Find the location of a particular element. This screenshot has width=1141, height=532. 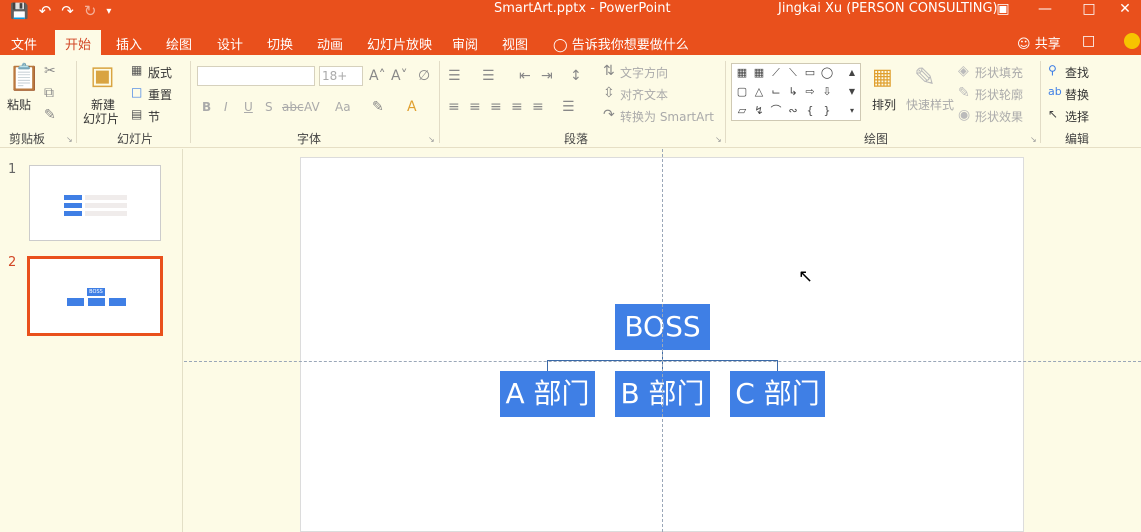

decrease-font-icon: A˅ is located at coordinates (399, 76).